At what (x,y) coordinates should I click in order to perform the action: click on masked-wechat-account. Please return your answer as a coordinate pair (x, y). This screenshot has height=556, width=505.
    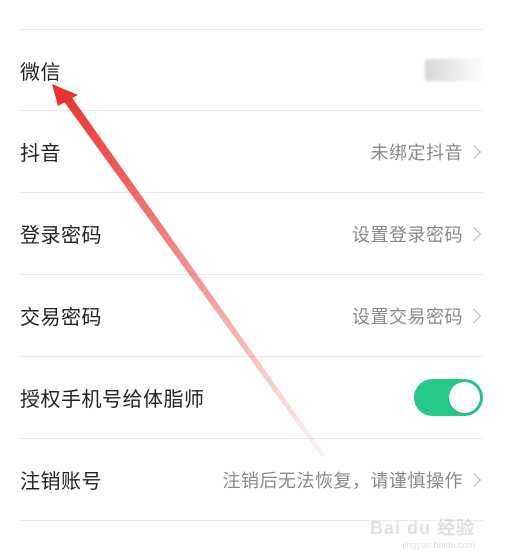
    Looking at the image, I should click on (454, 70).